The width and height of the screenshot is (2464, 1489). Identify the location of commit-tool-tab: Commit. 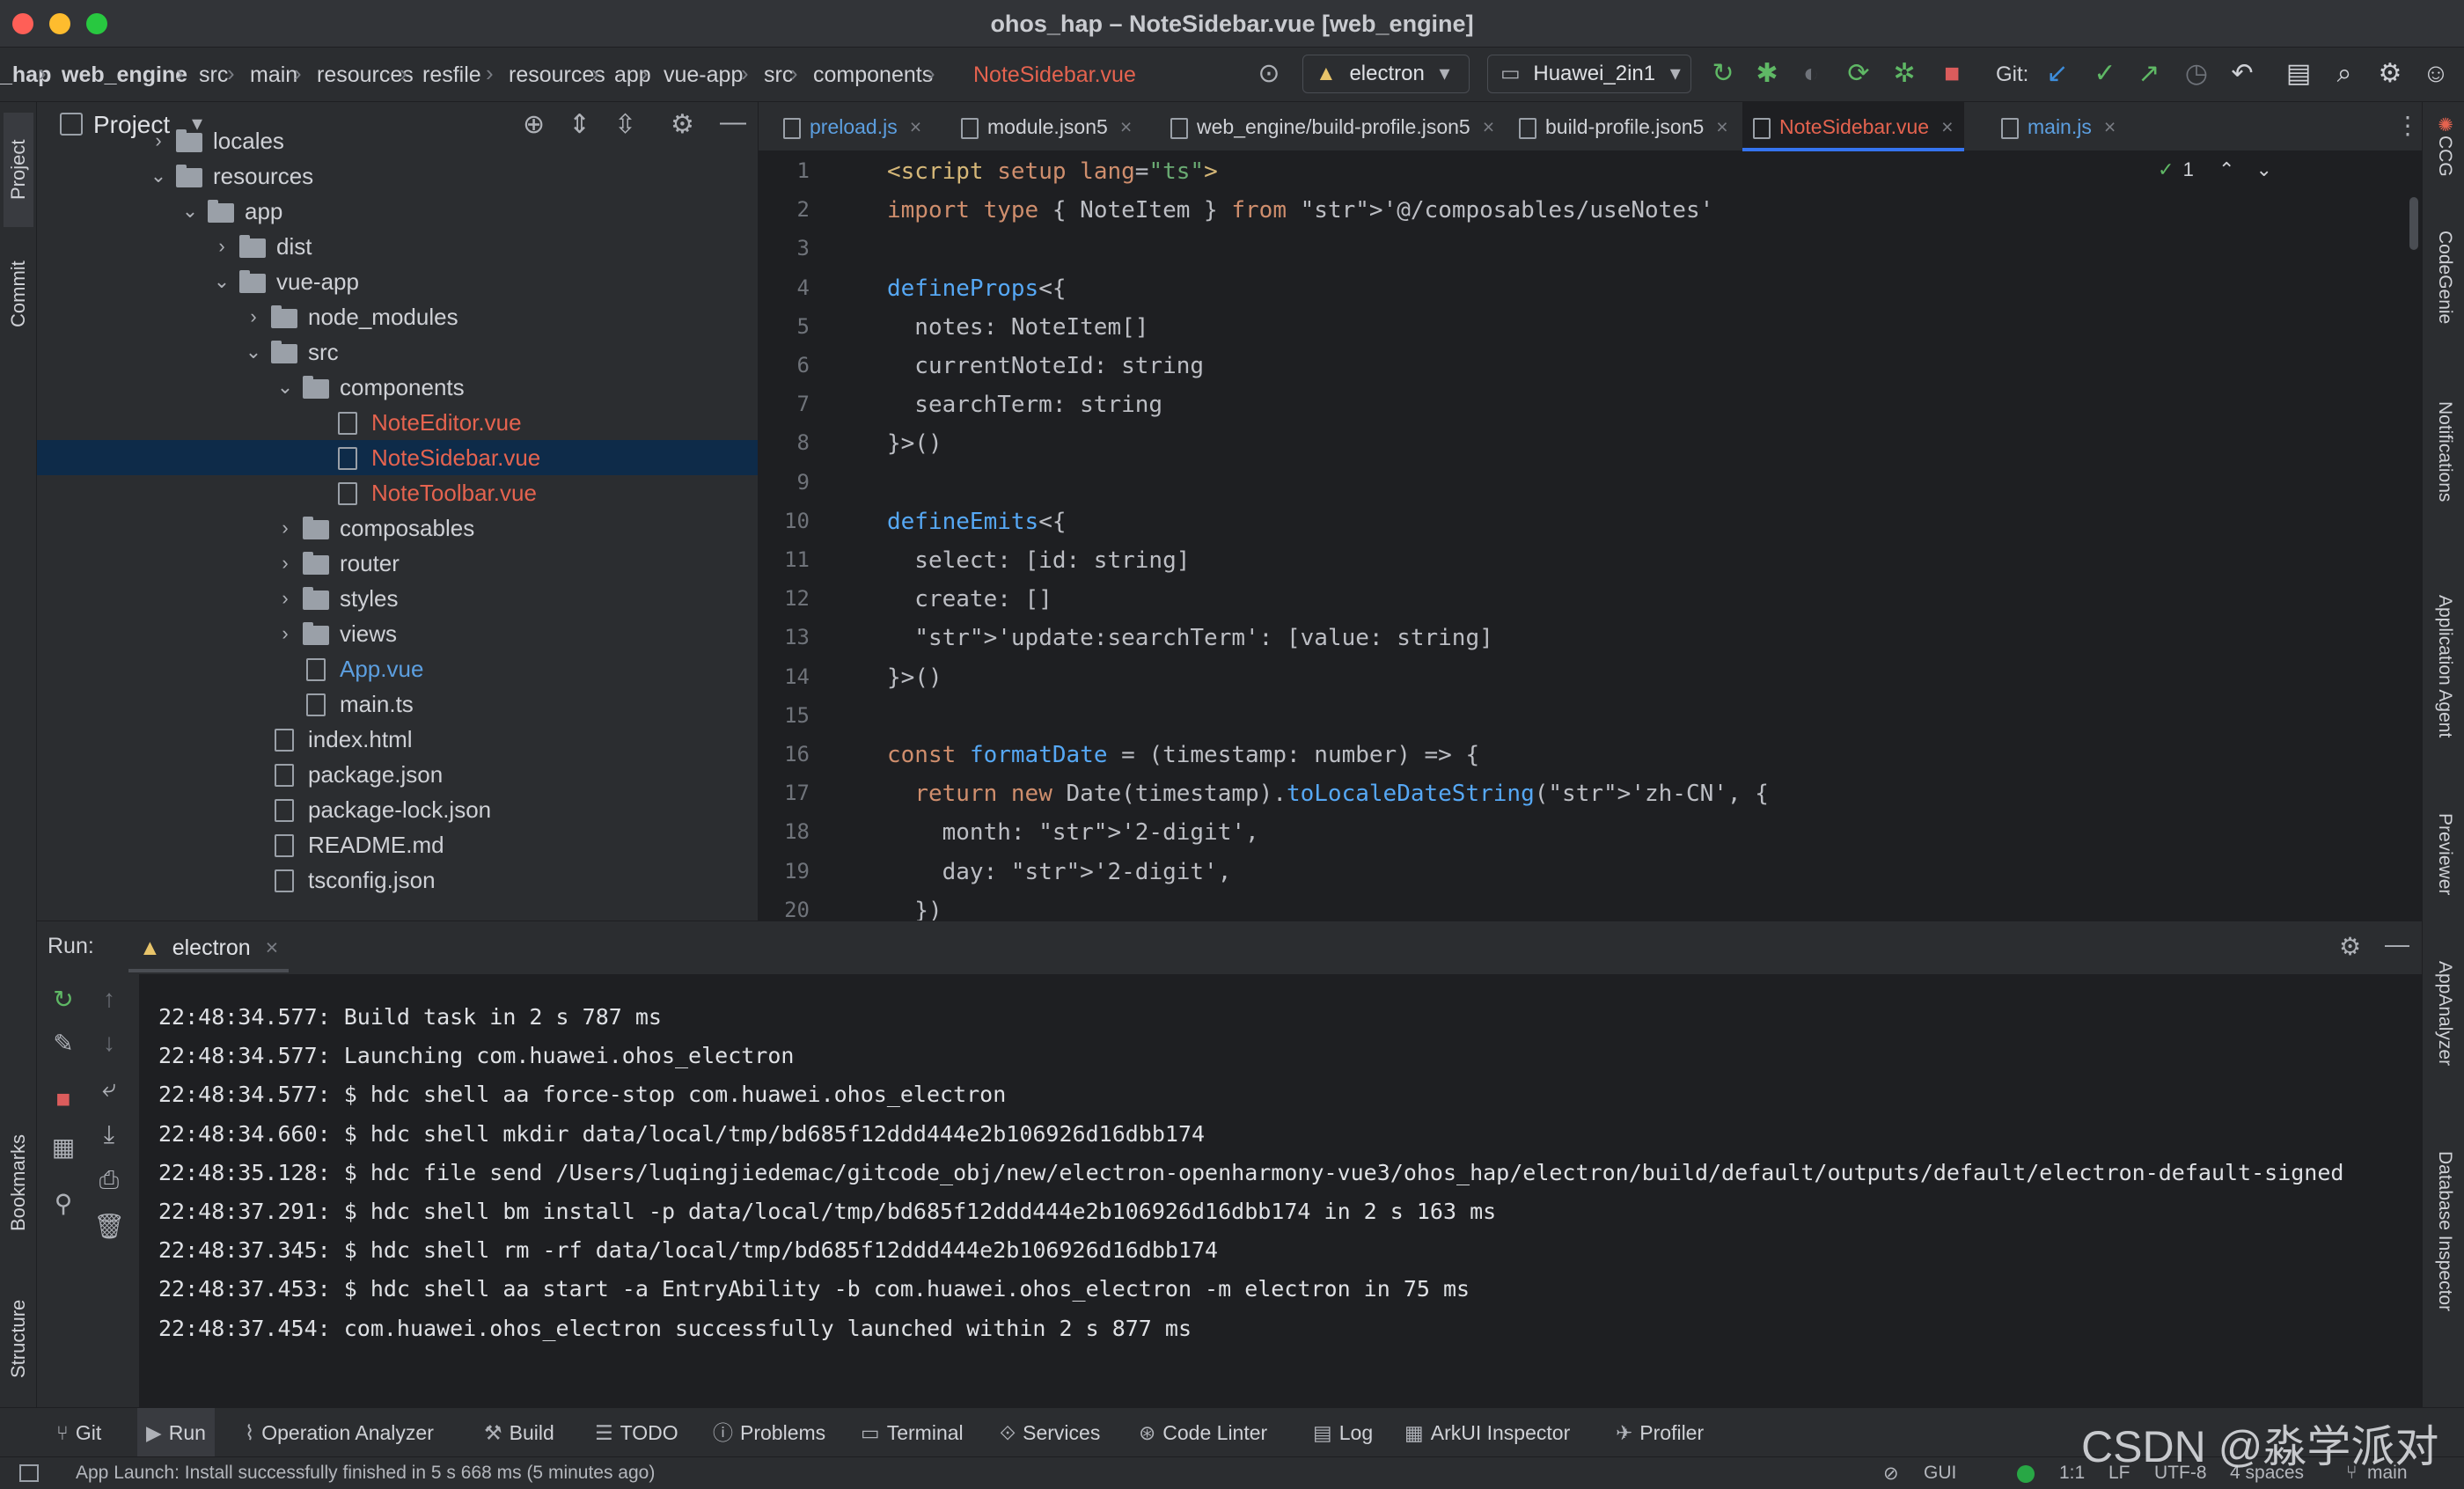
(18, 294).